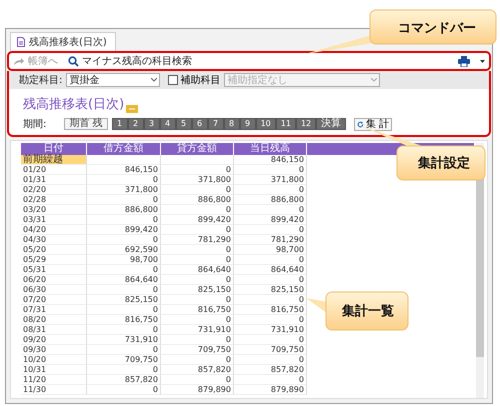 The height and width of the screenshot is (406, 500). Describe the element at coordinates (232, 124) in the screenshot. I see `period-button: 8` at that location.